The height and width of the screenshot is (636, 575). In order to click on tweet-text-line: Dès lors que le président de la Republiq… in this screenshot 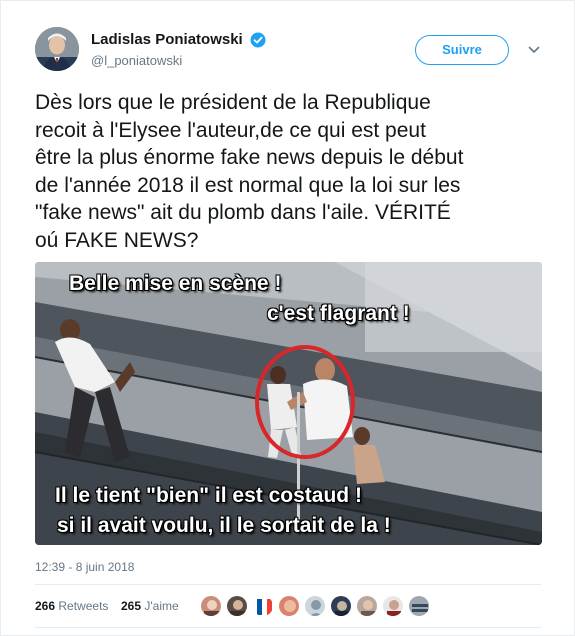, I will do `click(233, 102)`.